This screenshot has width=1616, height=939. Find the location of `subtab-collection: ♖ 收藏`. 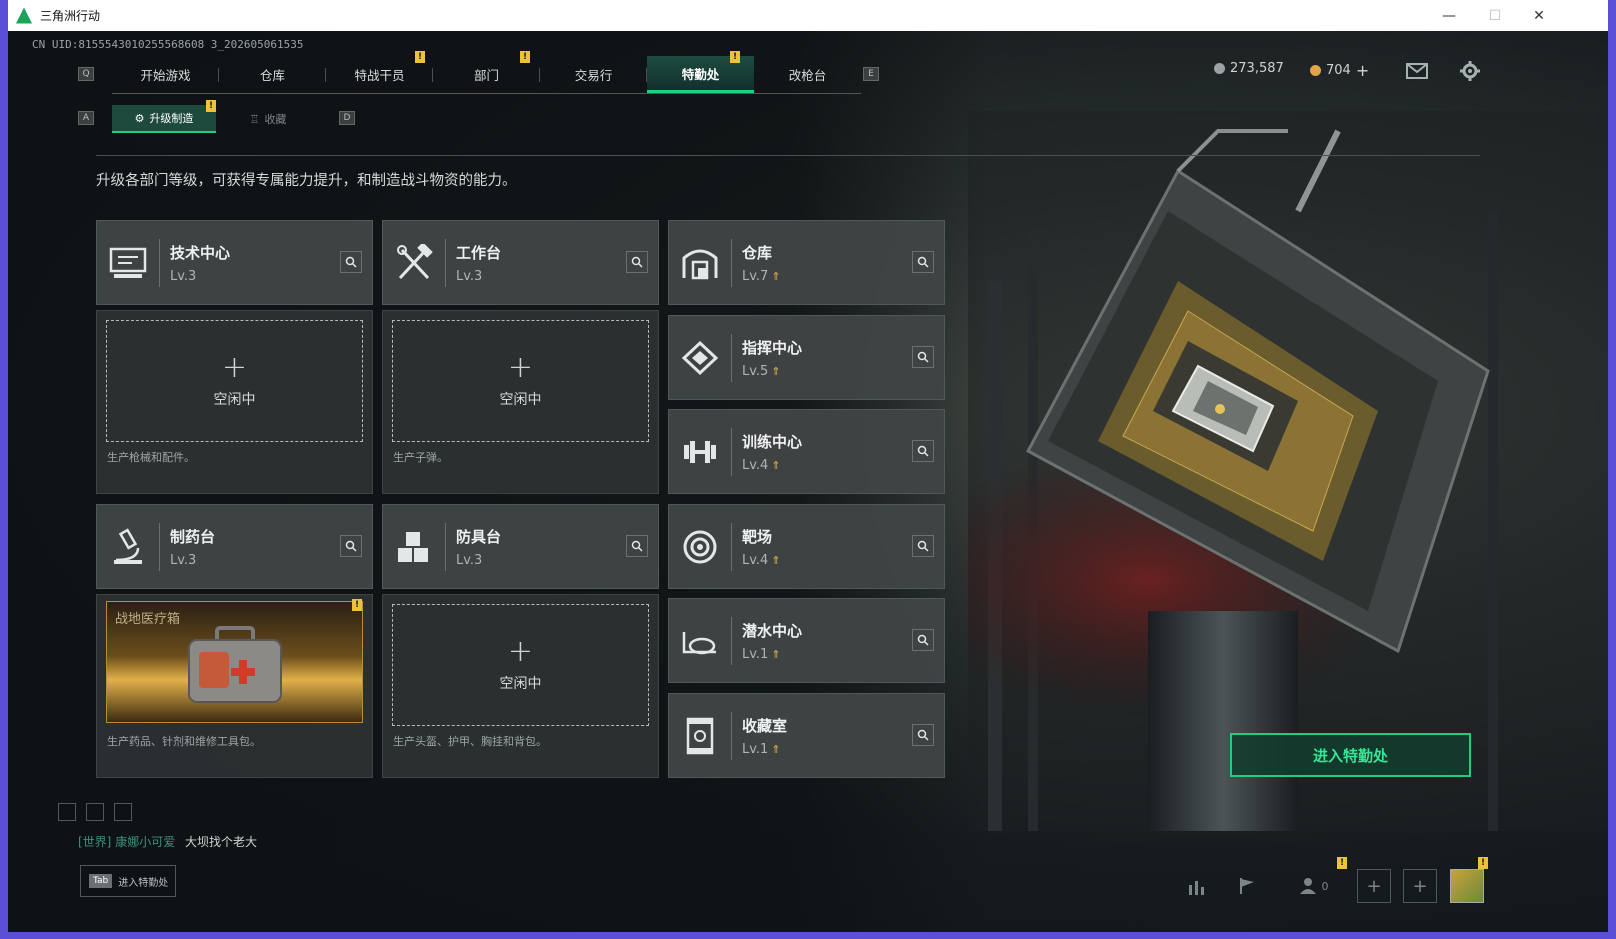

subtab-collection: ♖ 收藏 is located at coordinates (268, 119).